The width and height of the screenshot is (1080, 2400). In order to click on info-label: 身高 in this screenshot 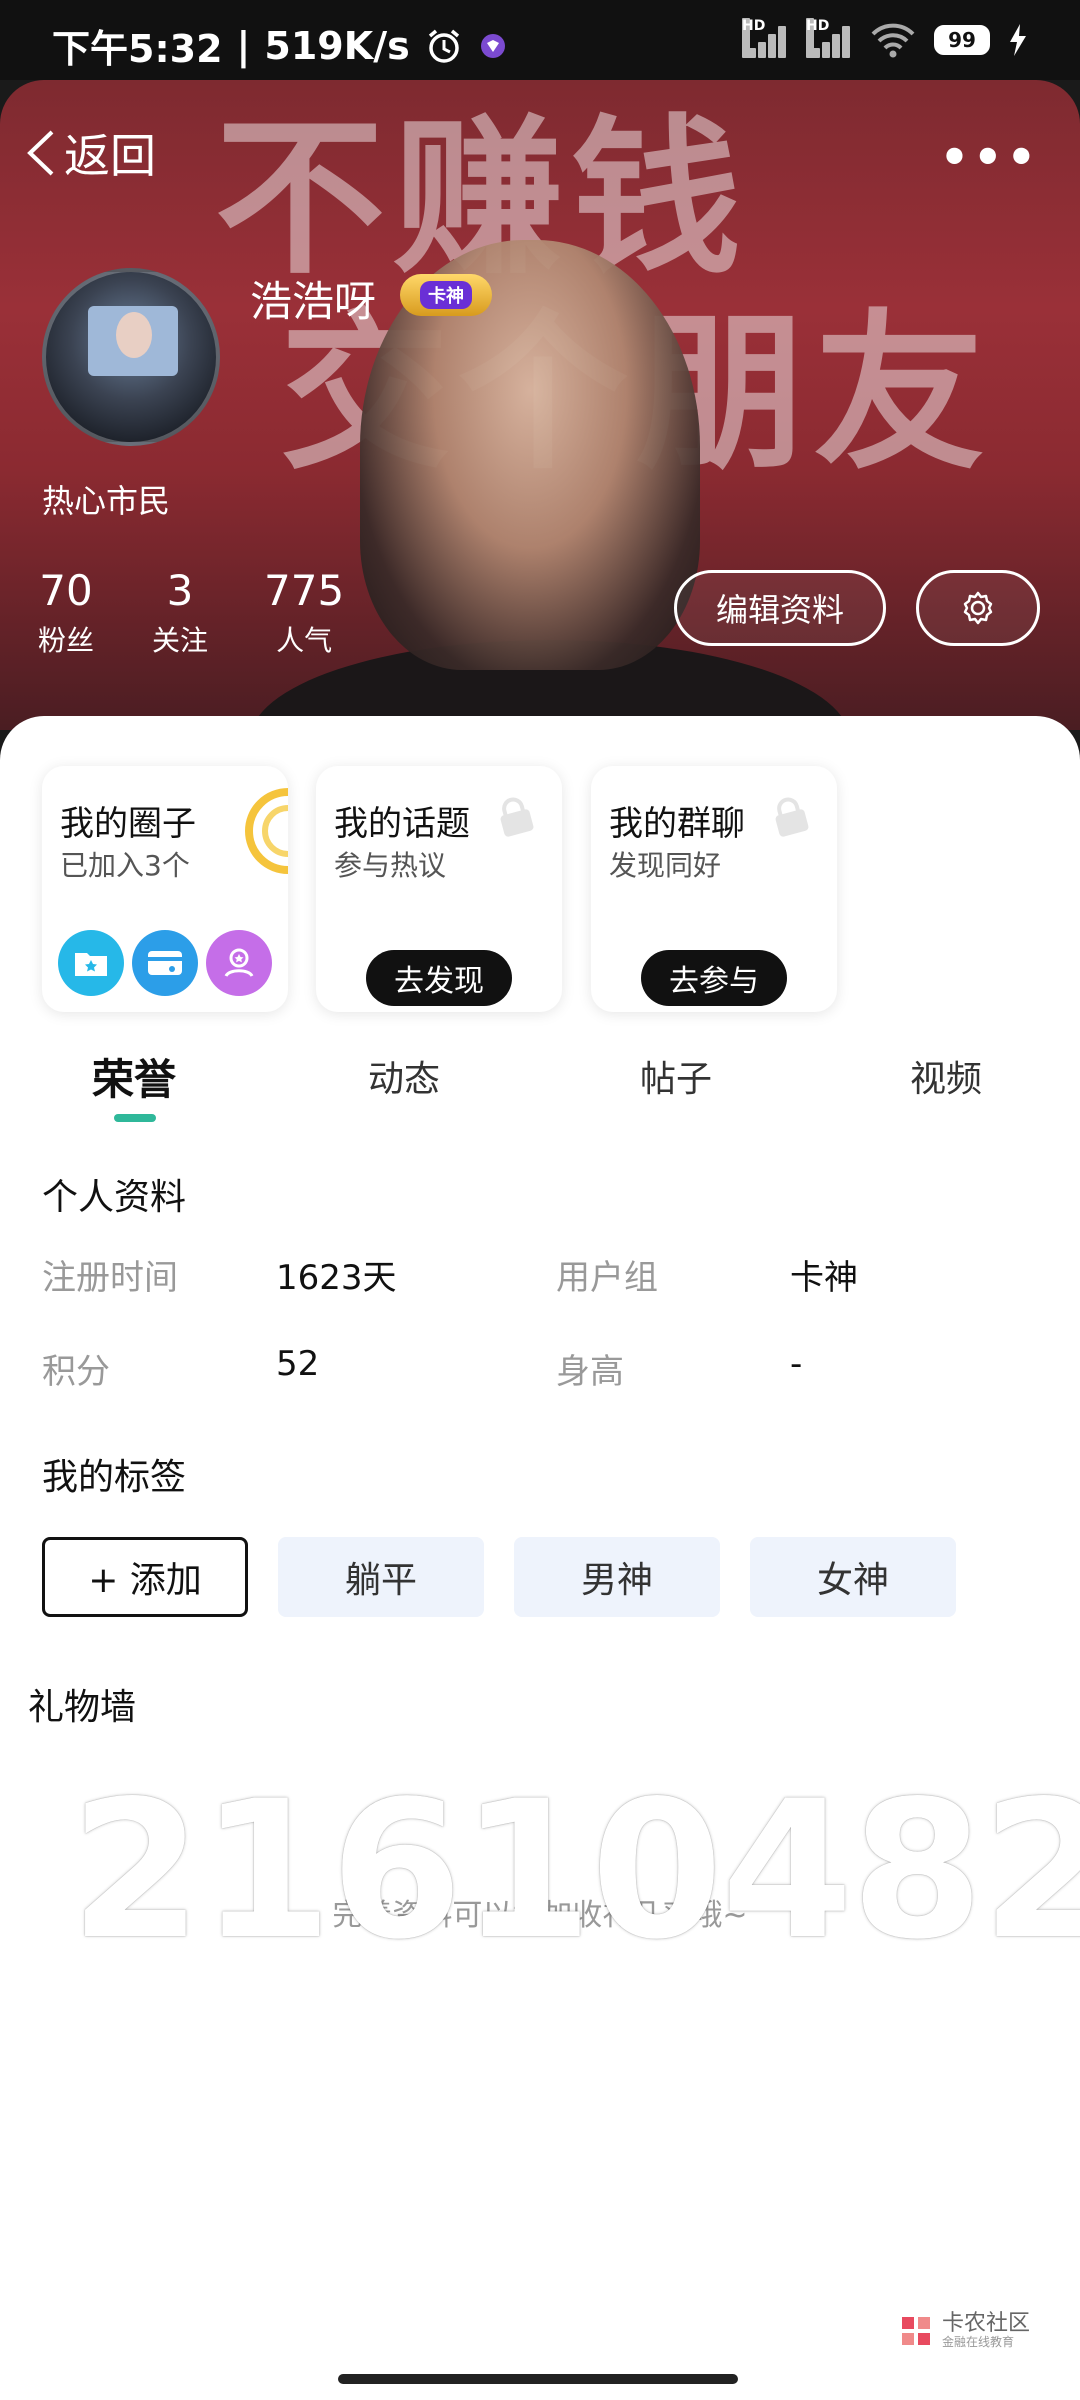, I will do `click(590, 1372)`.